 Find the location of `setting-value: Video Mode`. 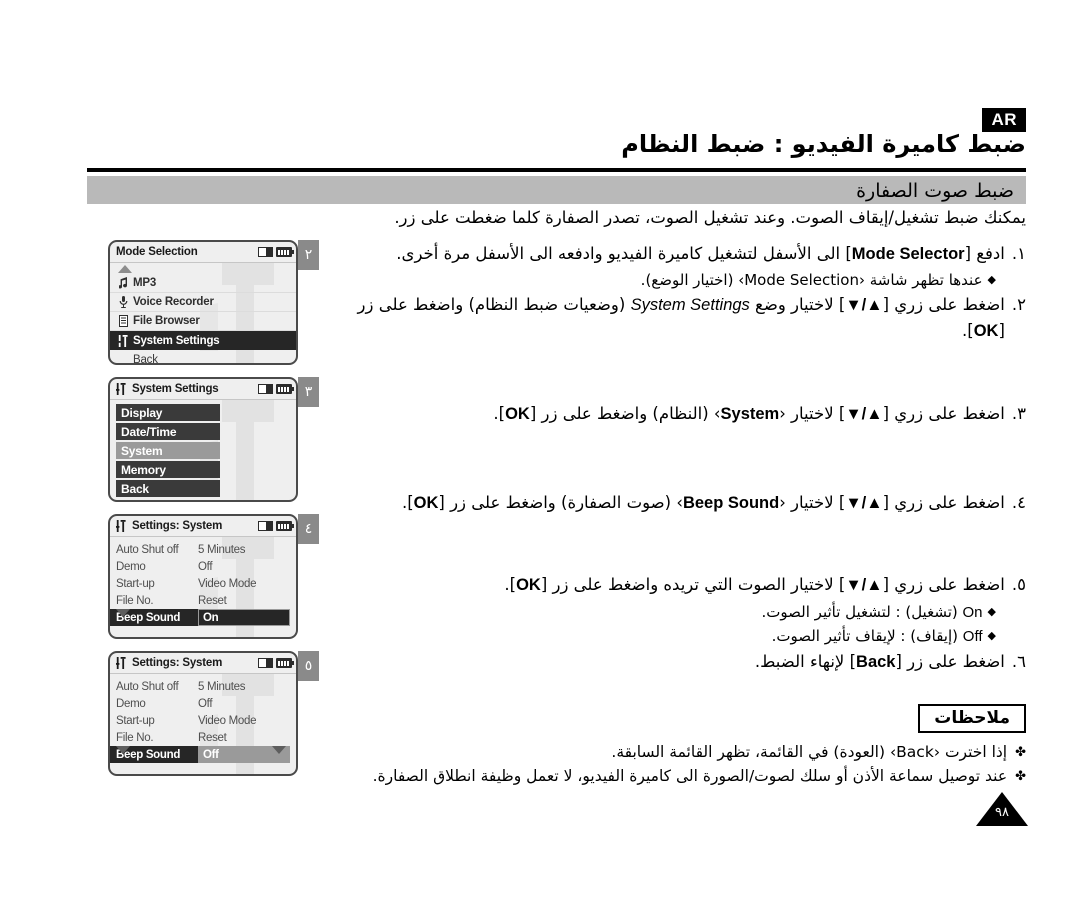

setting-value: Video Mode is located at coordinates (227, 583).